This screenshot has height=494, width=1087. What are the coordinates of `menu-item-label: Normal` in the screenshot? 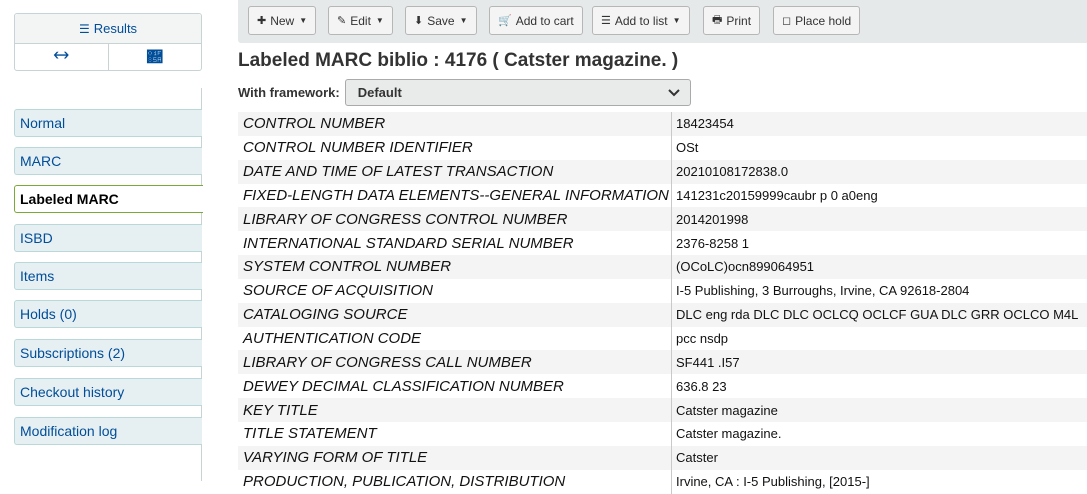 It's located at (42, 123).